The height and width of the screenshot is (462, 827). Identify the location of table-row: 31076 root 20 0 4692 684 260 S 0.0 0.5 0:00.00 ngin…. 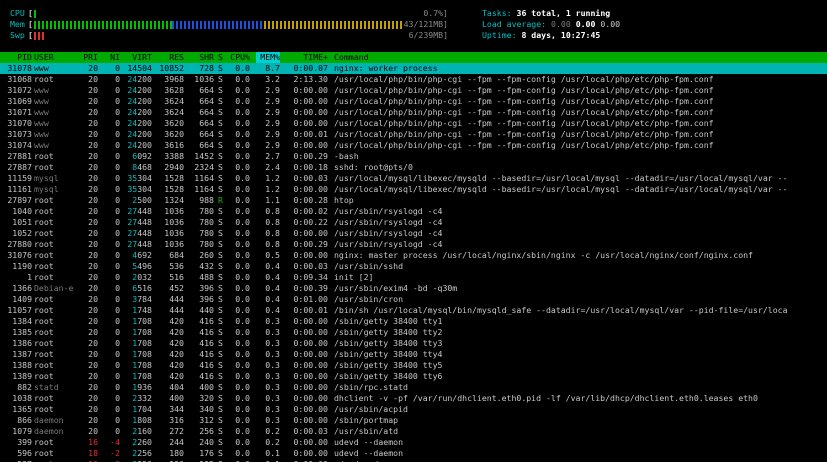
(413, 255).